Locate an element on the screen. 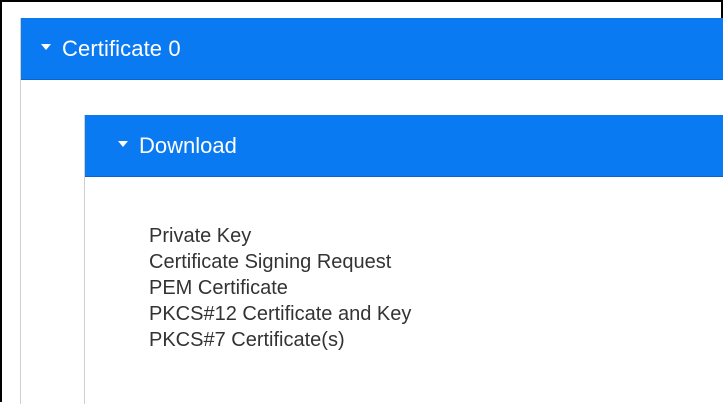 This screenshot has width=723, height=404. download-panel-header: Download is located at coordinates (404, 146).